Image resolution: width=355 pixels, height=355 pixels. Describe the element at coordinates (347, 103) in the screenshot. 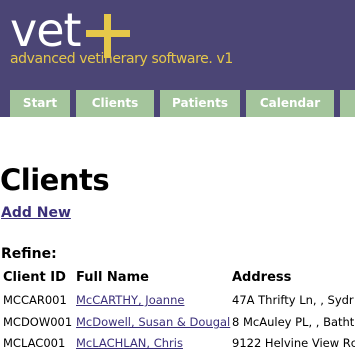

I see `tab-partial` at that location.